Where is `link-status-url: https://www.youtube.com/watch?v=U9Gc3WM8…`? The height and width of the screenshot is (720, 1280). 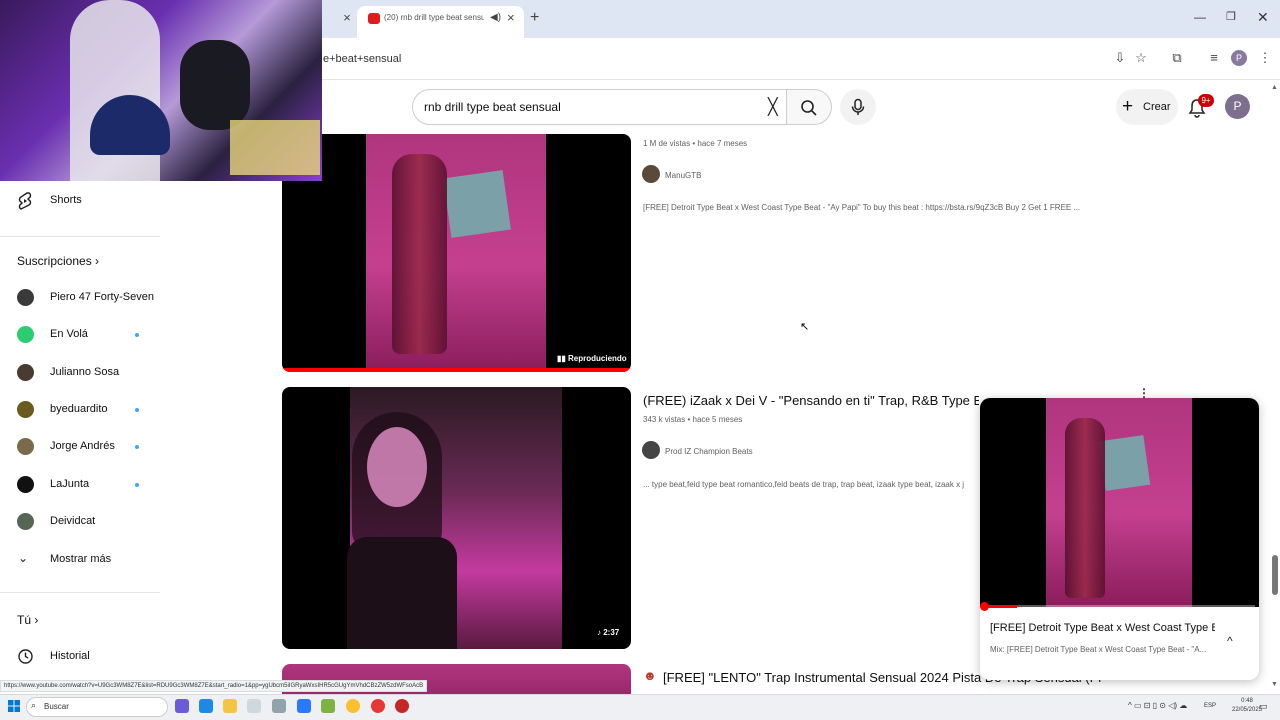 link-status-url: https://www.youtube.com/watch?v=U9Gc3WM8… is located at coordinates (214, 686).